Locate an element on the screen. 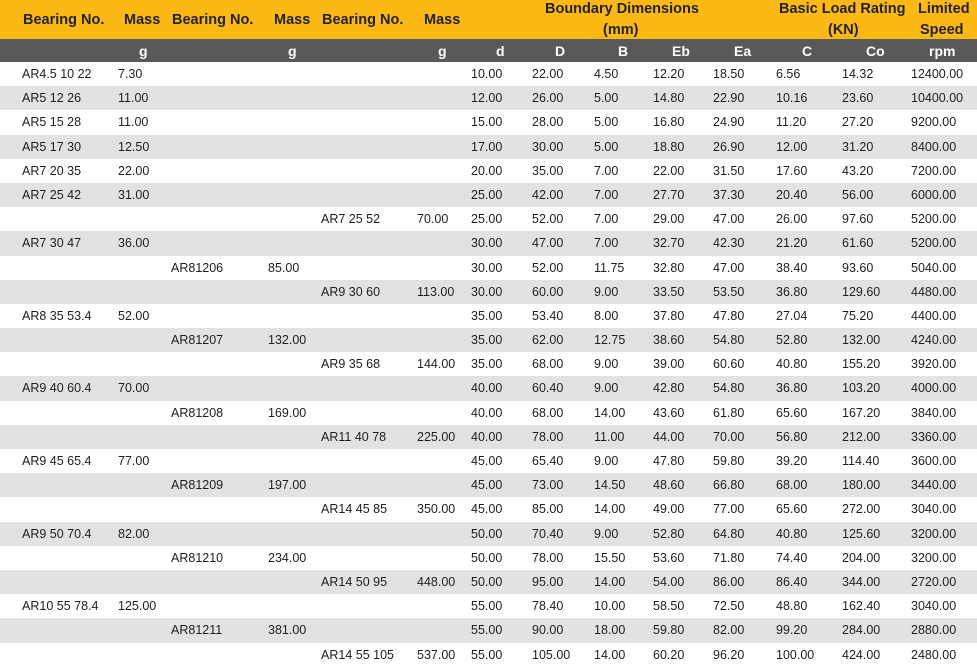  Eb-cell: 59.80 is located at coordinates (669, 630).